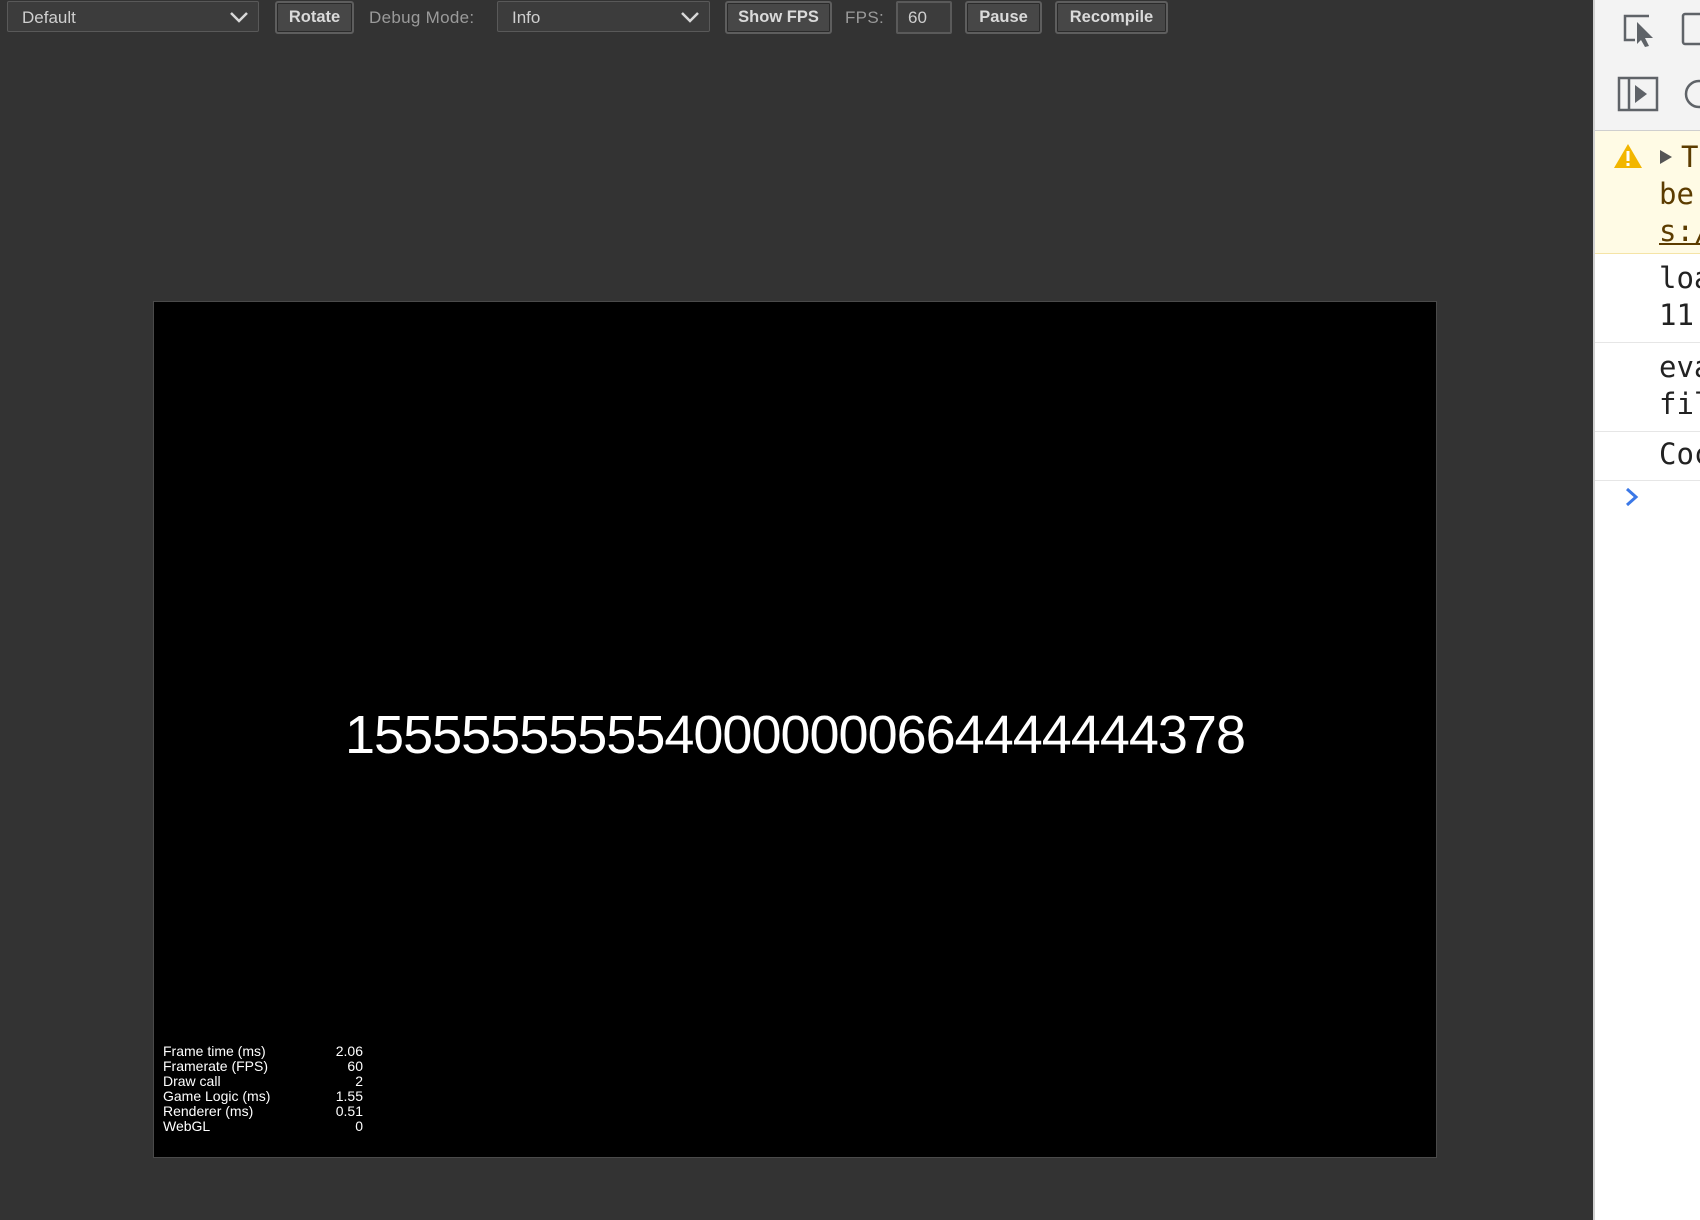 The width and height of the screenshot is (1700, 1220). I want to click on console-log-message: loa 11., so click(1647, 298).